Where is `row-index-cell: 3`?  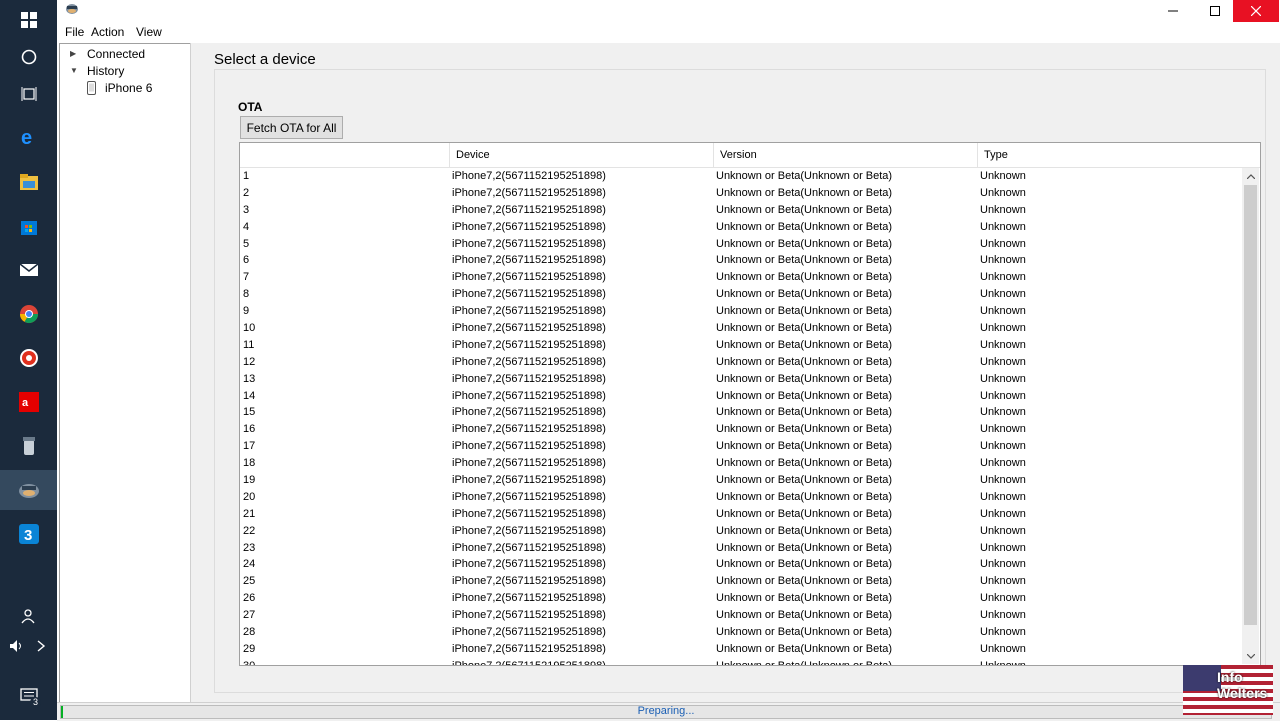
row-index-cell: 3 is located at coordinates (246, 209).